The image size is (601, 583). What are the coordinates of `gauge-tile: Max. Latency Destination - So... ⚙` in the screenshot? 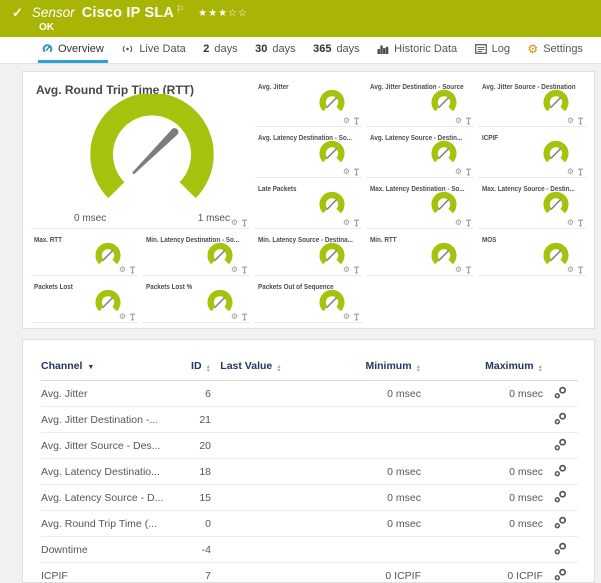 It's located at (420, 205).